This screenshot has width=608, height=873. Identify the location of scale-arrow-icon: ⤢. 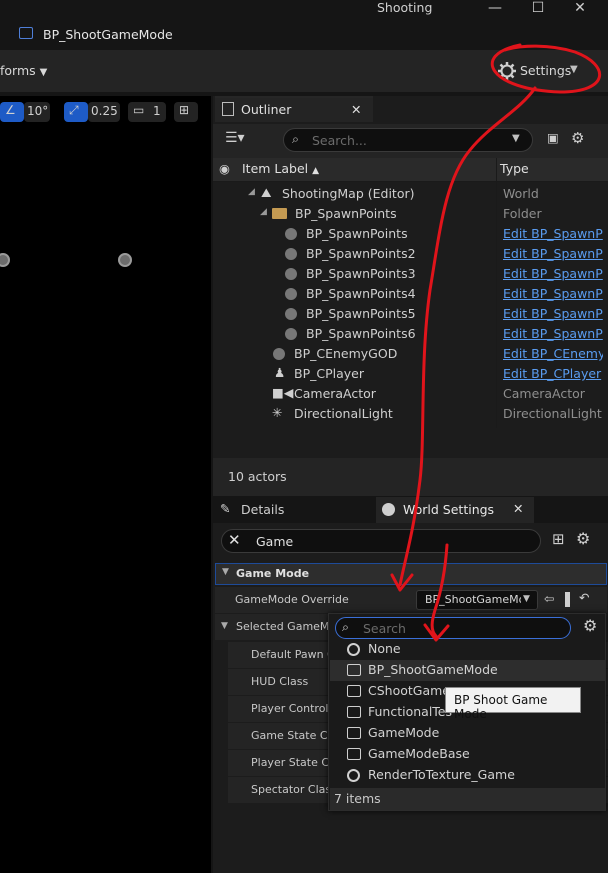
(74, 110).